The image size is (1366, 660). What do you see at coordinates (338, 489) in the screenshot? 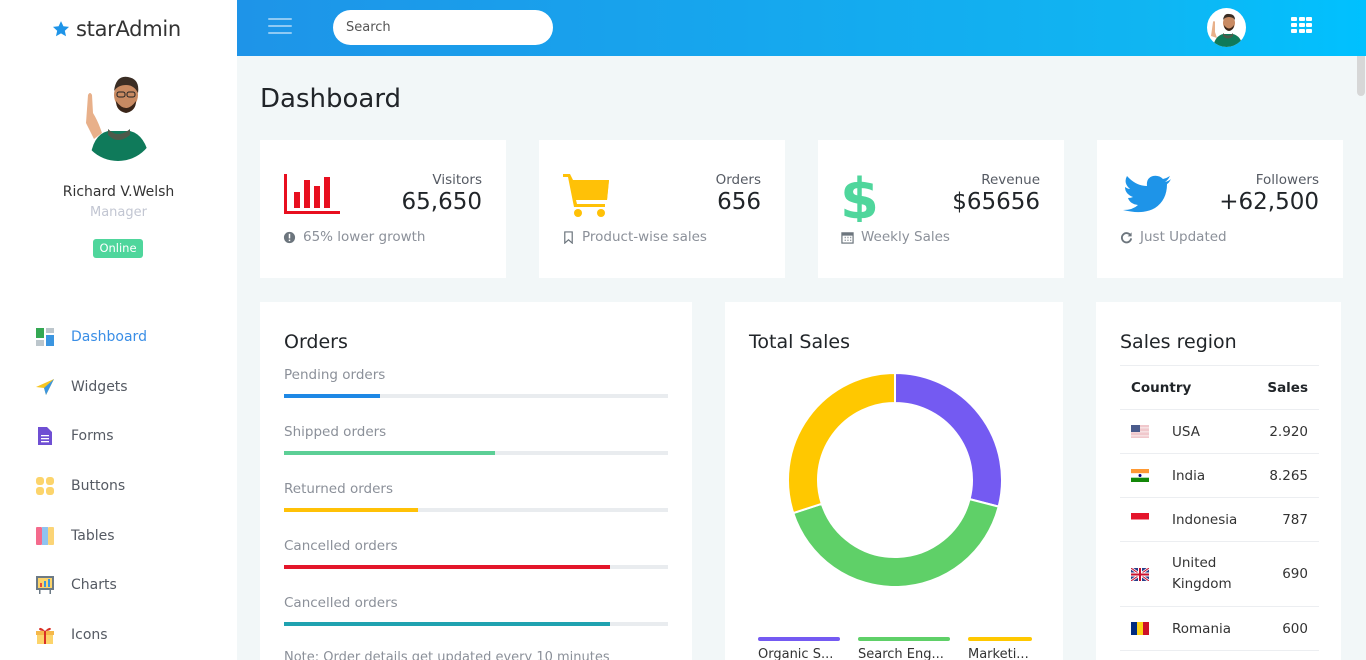
I see `order-progress-label: Returned orders` at bounding box center [338, 489].